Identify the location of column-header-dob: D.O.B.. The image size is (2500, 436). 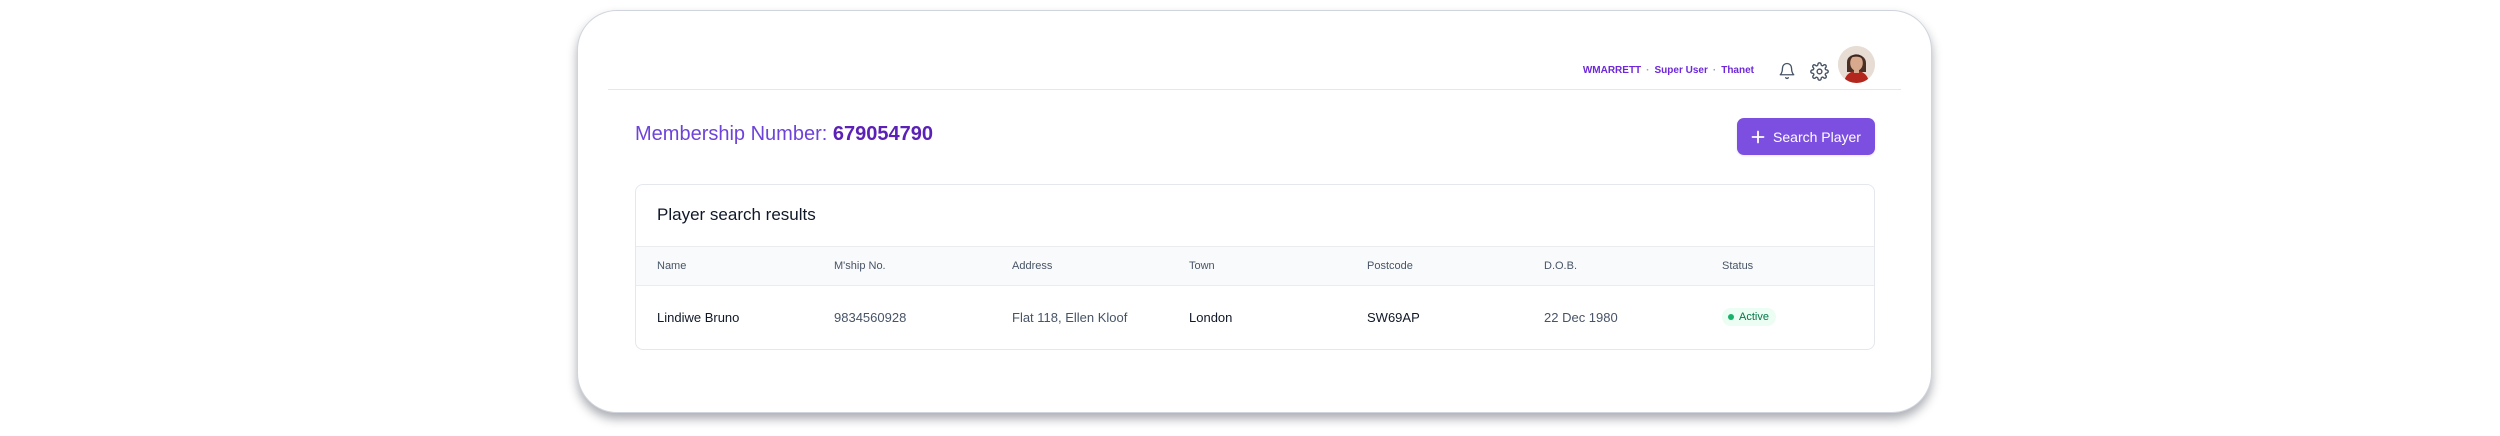
(1561, 266).